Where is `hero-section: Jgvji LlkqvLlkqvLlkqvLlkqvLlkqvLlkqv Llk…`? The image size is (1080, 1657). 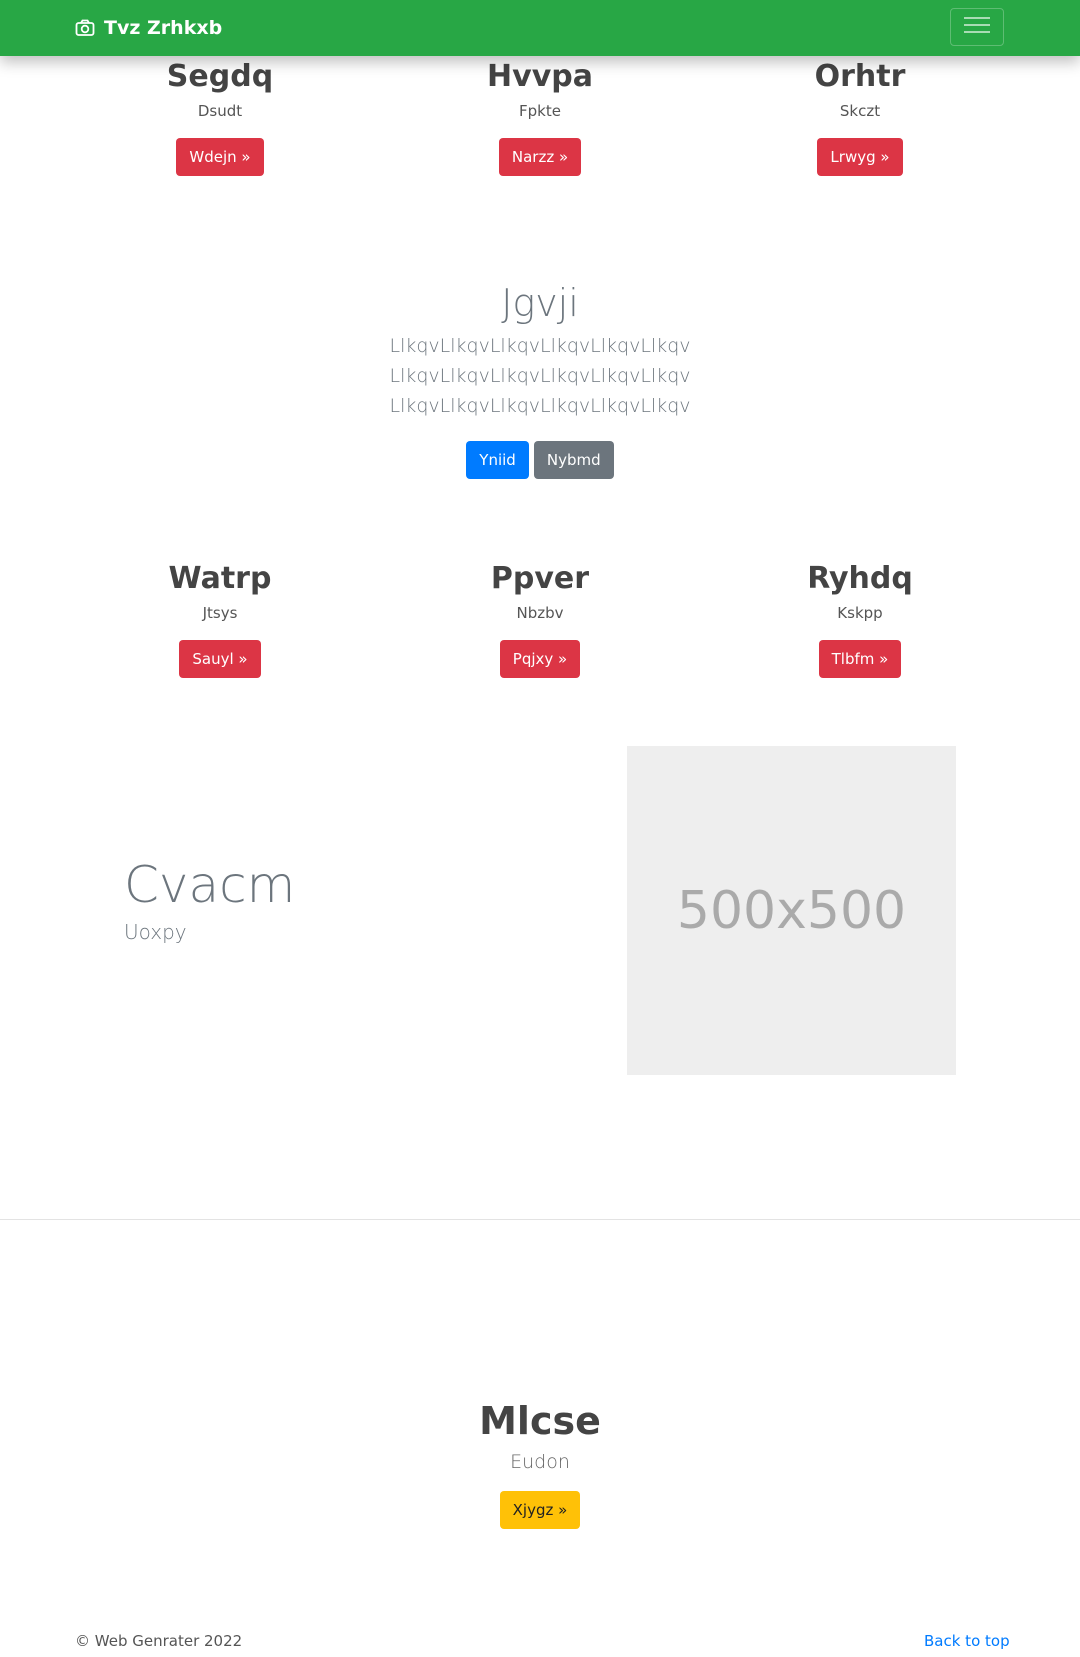 hero-section: Jgvji LlkqvLlkqvLlkqvLlkqvLlkqvLlkqv Llk… is located at coordinates (540, 379).